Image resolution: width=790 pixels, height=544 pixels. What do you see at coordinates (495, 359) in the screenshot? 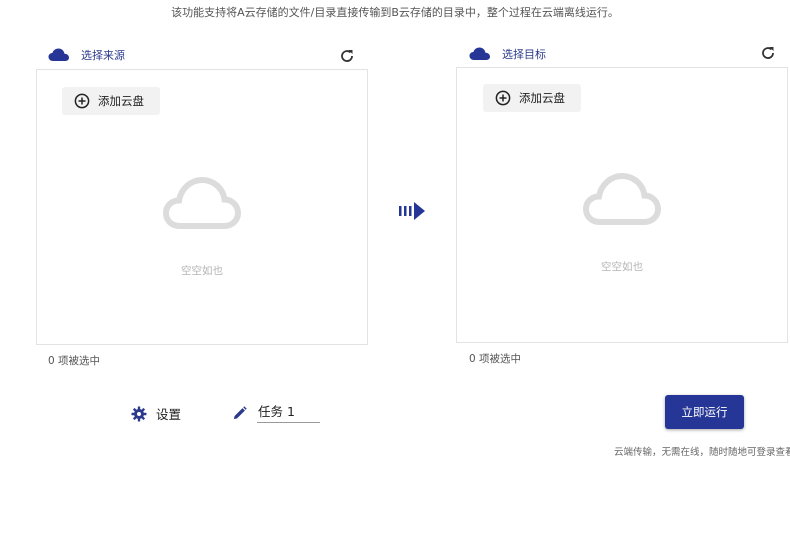
I see `target-selected-count: 0 项被选中` at bounding box center [495, 359].